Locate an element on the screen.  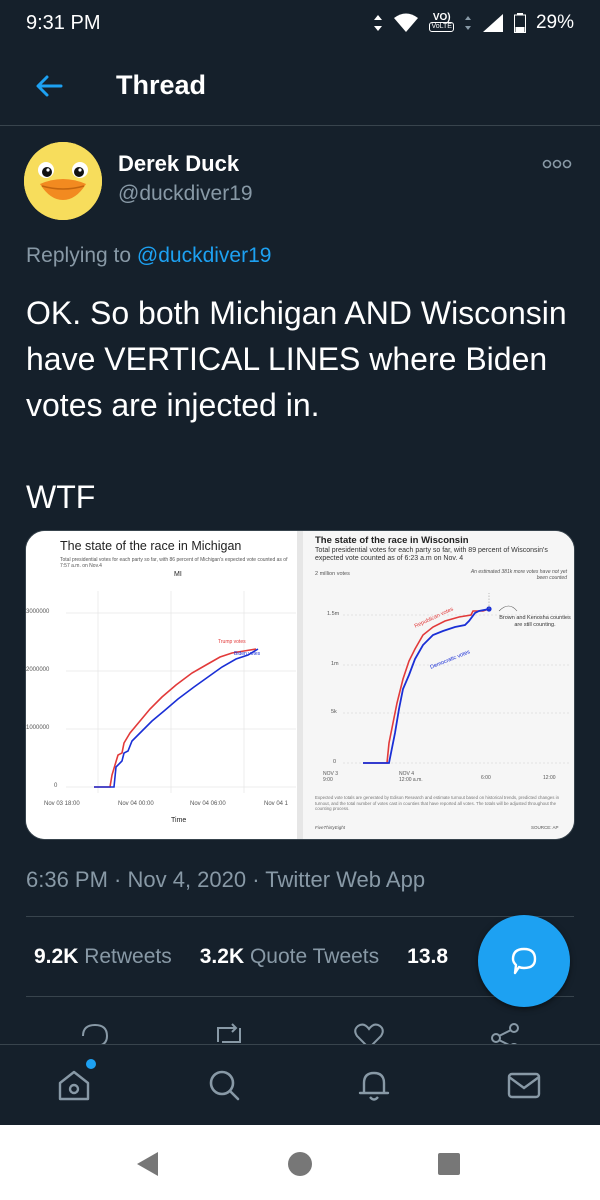
system-back-button is located at coordinates (147, 1164).